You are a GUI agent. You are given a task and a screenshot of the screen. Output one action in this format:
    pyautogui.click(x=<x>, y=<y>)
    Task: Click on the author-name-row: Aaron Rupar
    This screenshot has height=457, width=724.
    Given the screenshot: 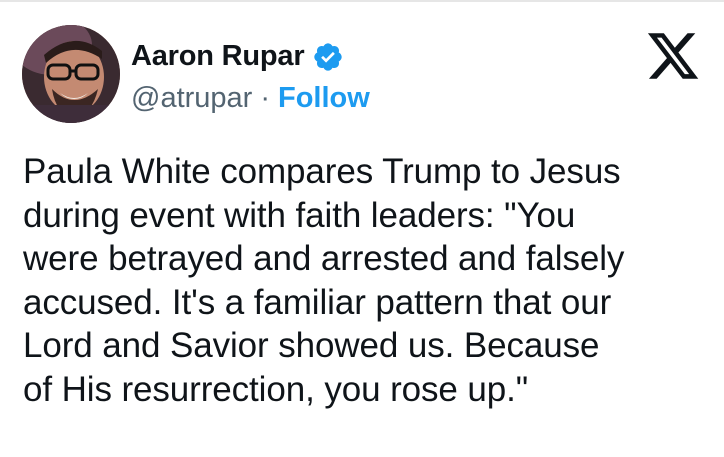 What is the action you would take?
    pyautogui.click(x=237, y=56)
    